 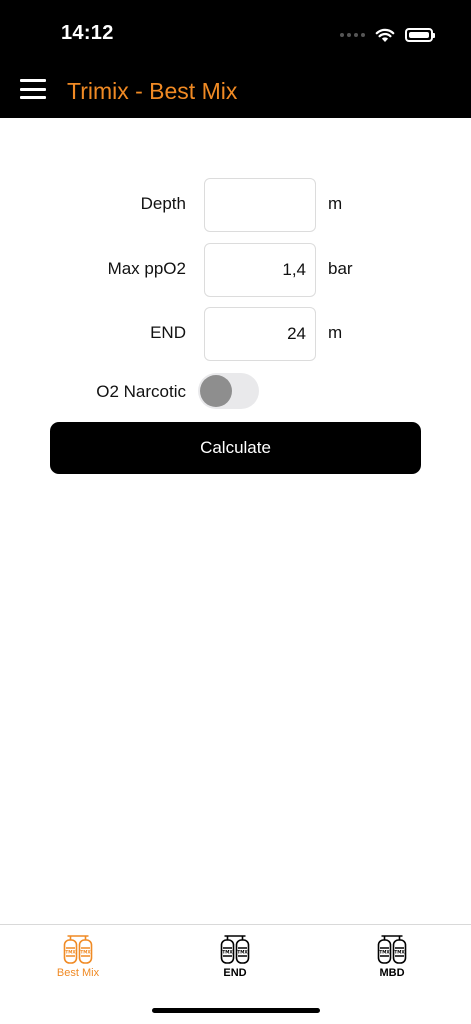 I want to click on wifi-icon, so click(x=385, y=35).